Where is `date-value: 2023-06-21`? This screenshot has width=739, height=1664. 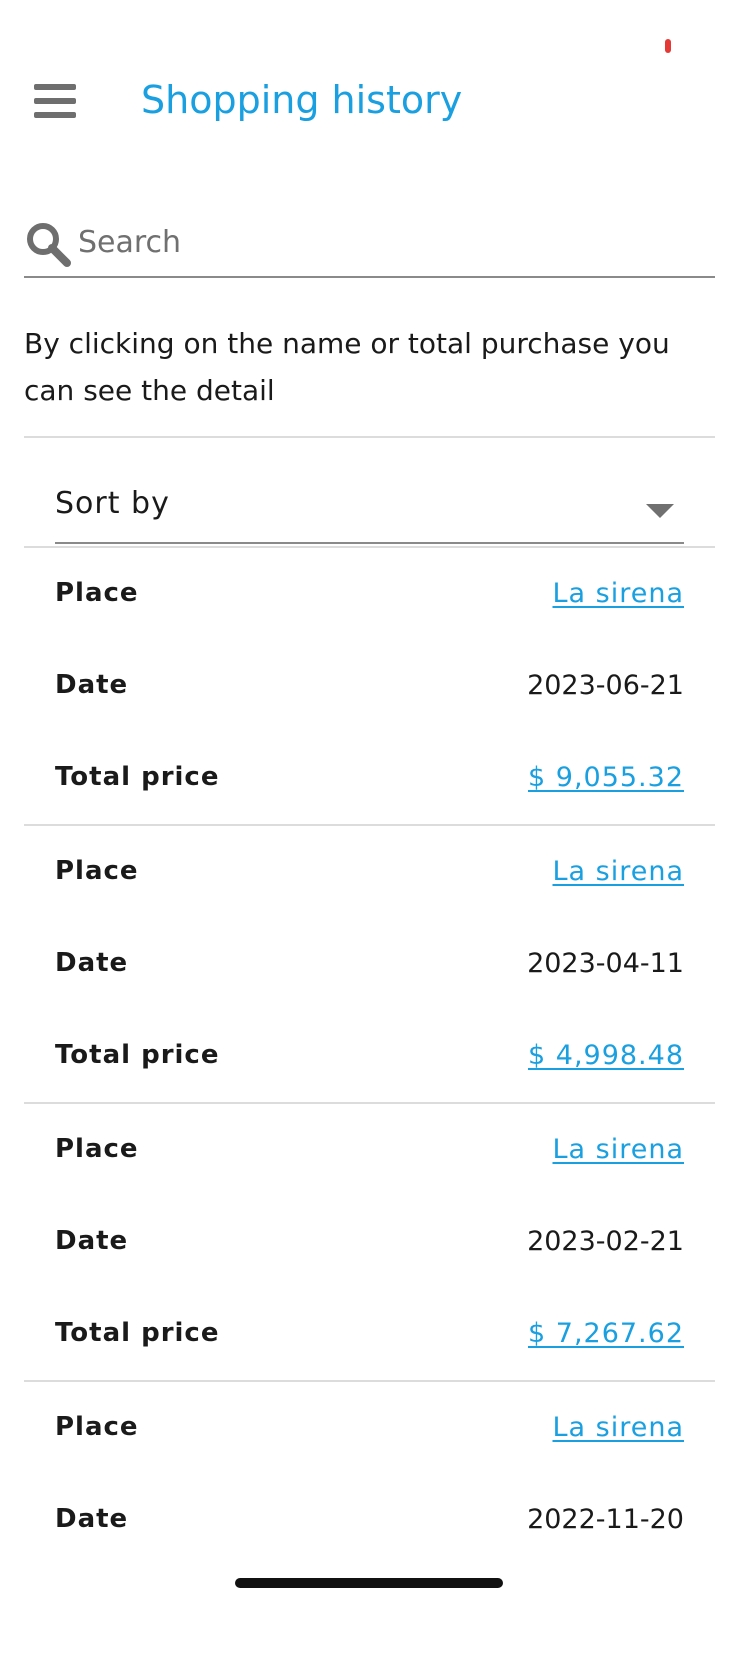
date-value: 2023-06-21 is located at coordinates (605, 685).